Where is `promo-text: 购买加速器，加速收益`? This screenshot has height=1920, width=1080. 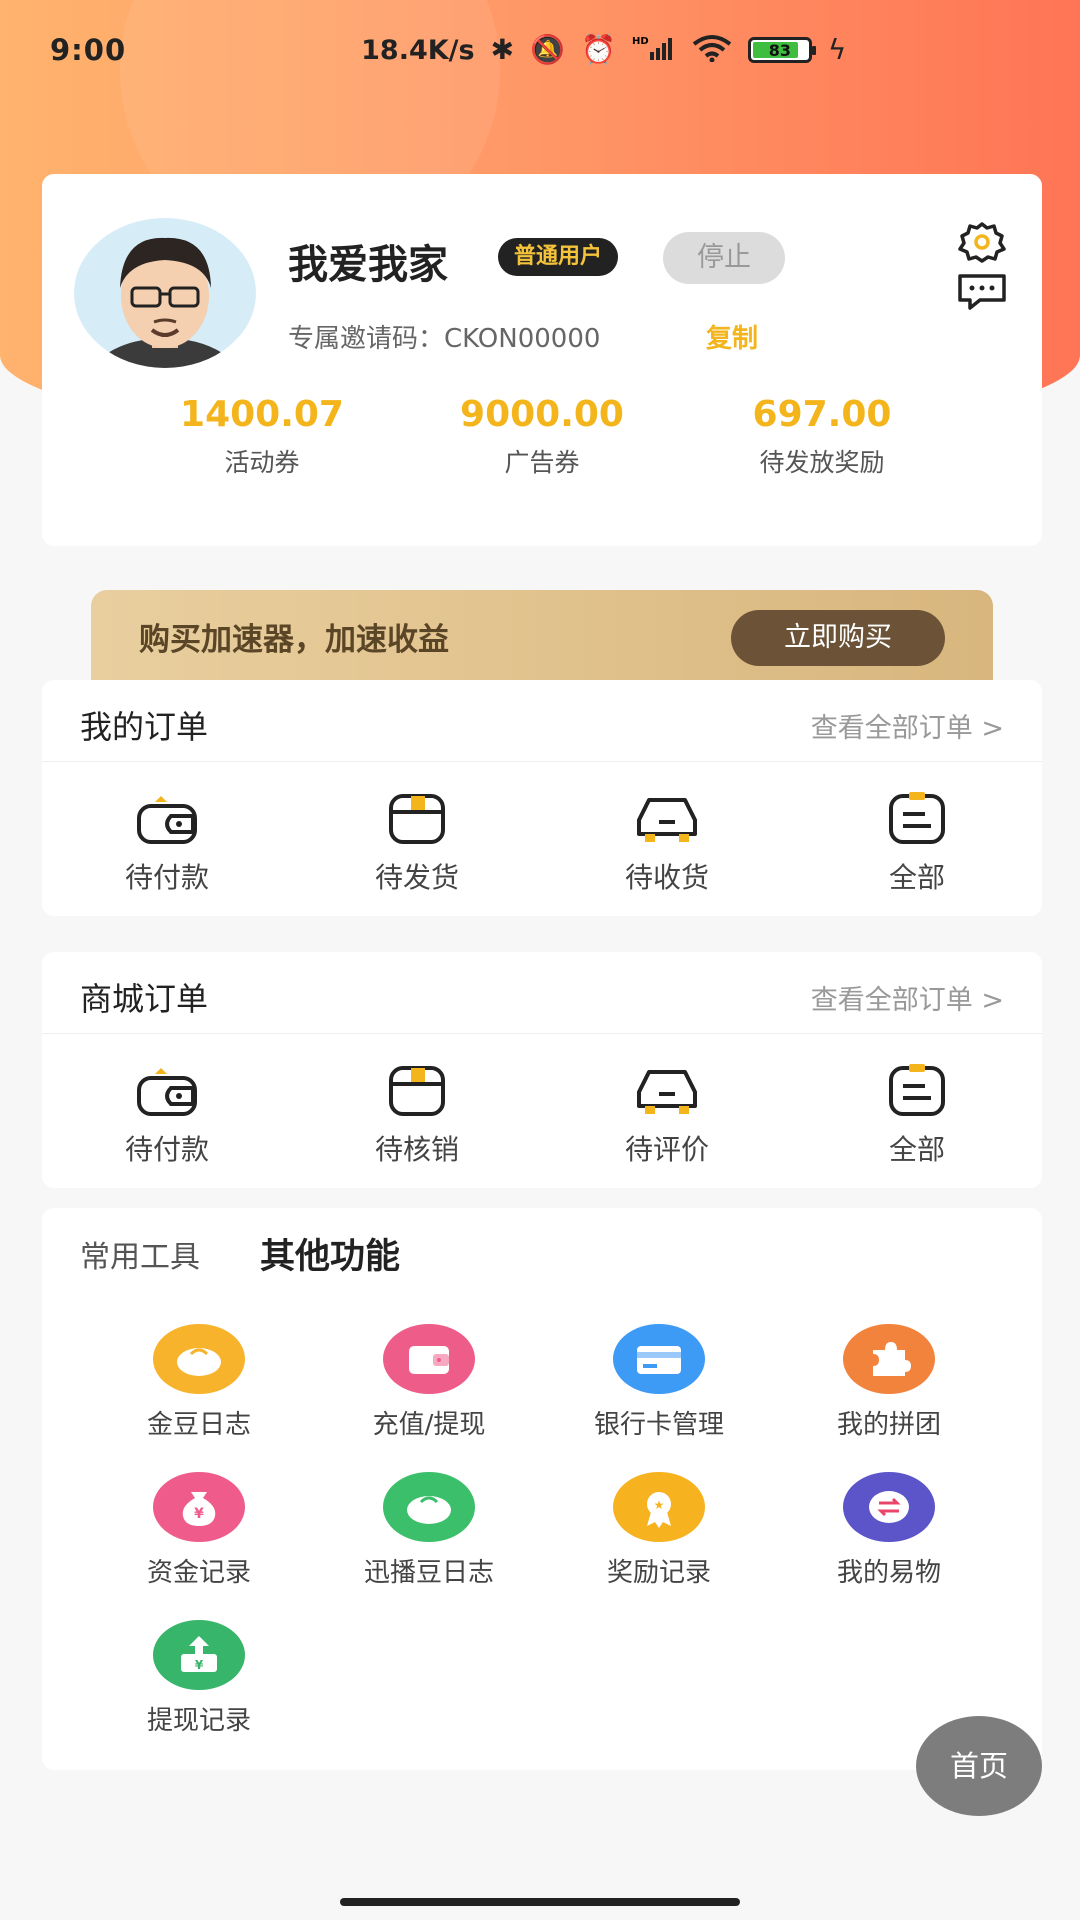 promo-text: 购买加速器，加速收益 is located at coordinates (294, 640).